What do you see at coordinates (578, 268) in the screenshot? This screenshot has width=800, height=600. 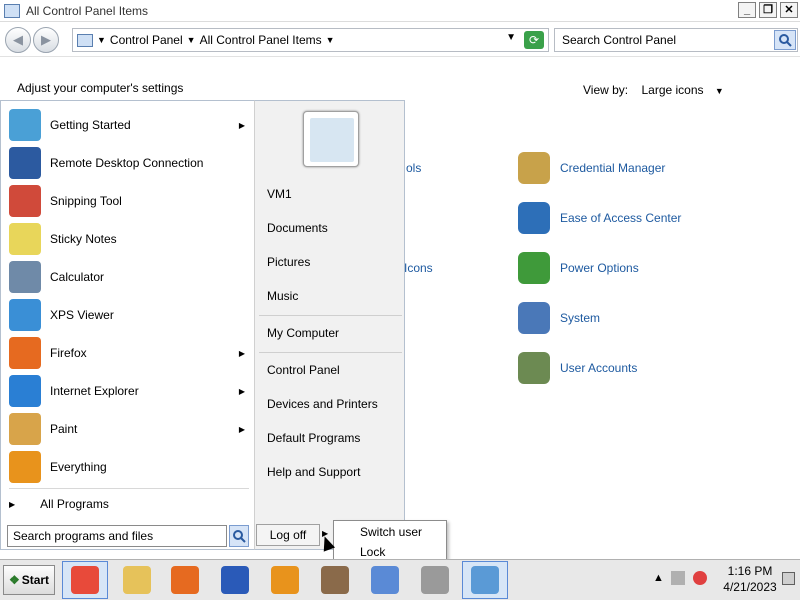 I see `cp-item-power-options: Power Options` at bounding box center [578, 268].